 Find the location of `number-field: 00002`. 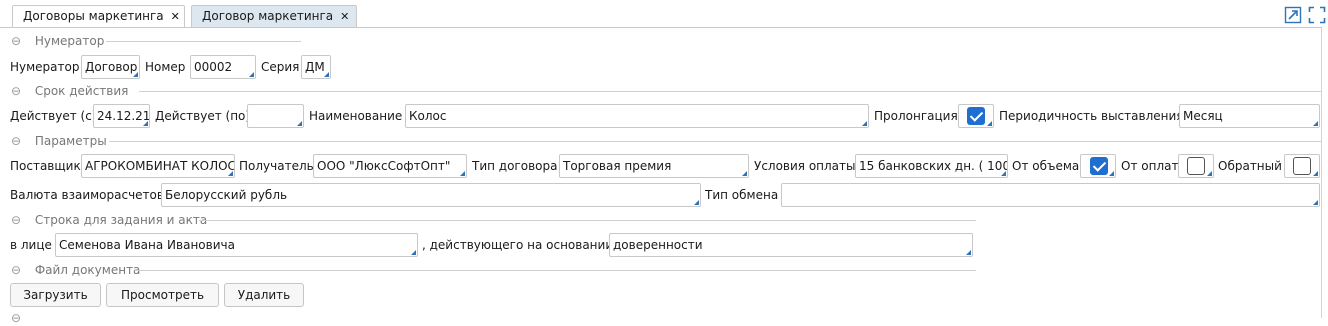

number-field: 00002 is located at coordinates (223, 67).